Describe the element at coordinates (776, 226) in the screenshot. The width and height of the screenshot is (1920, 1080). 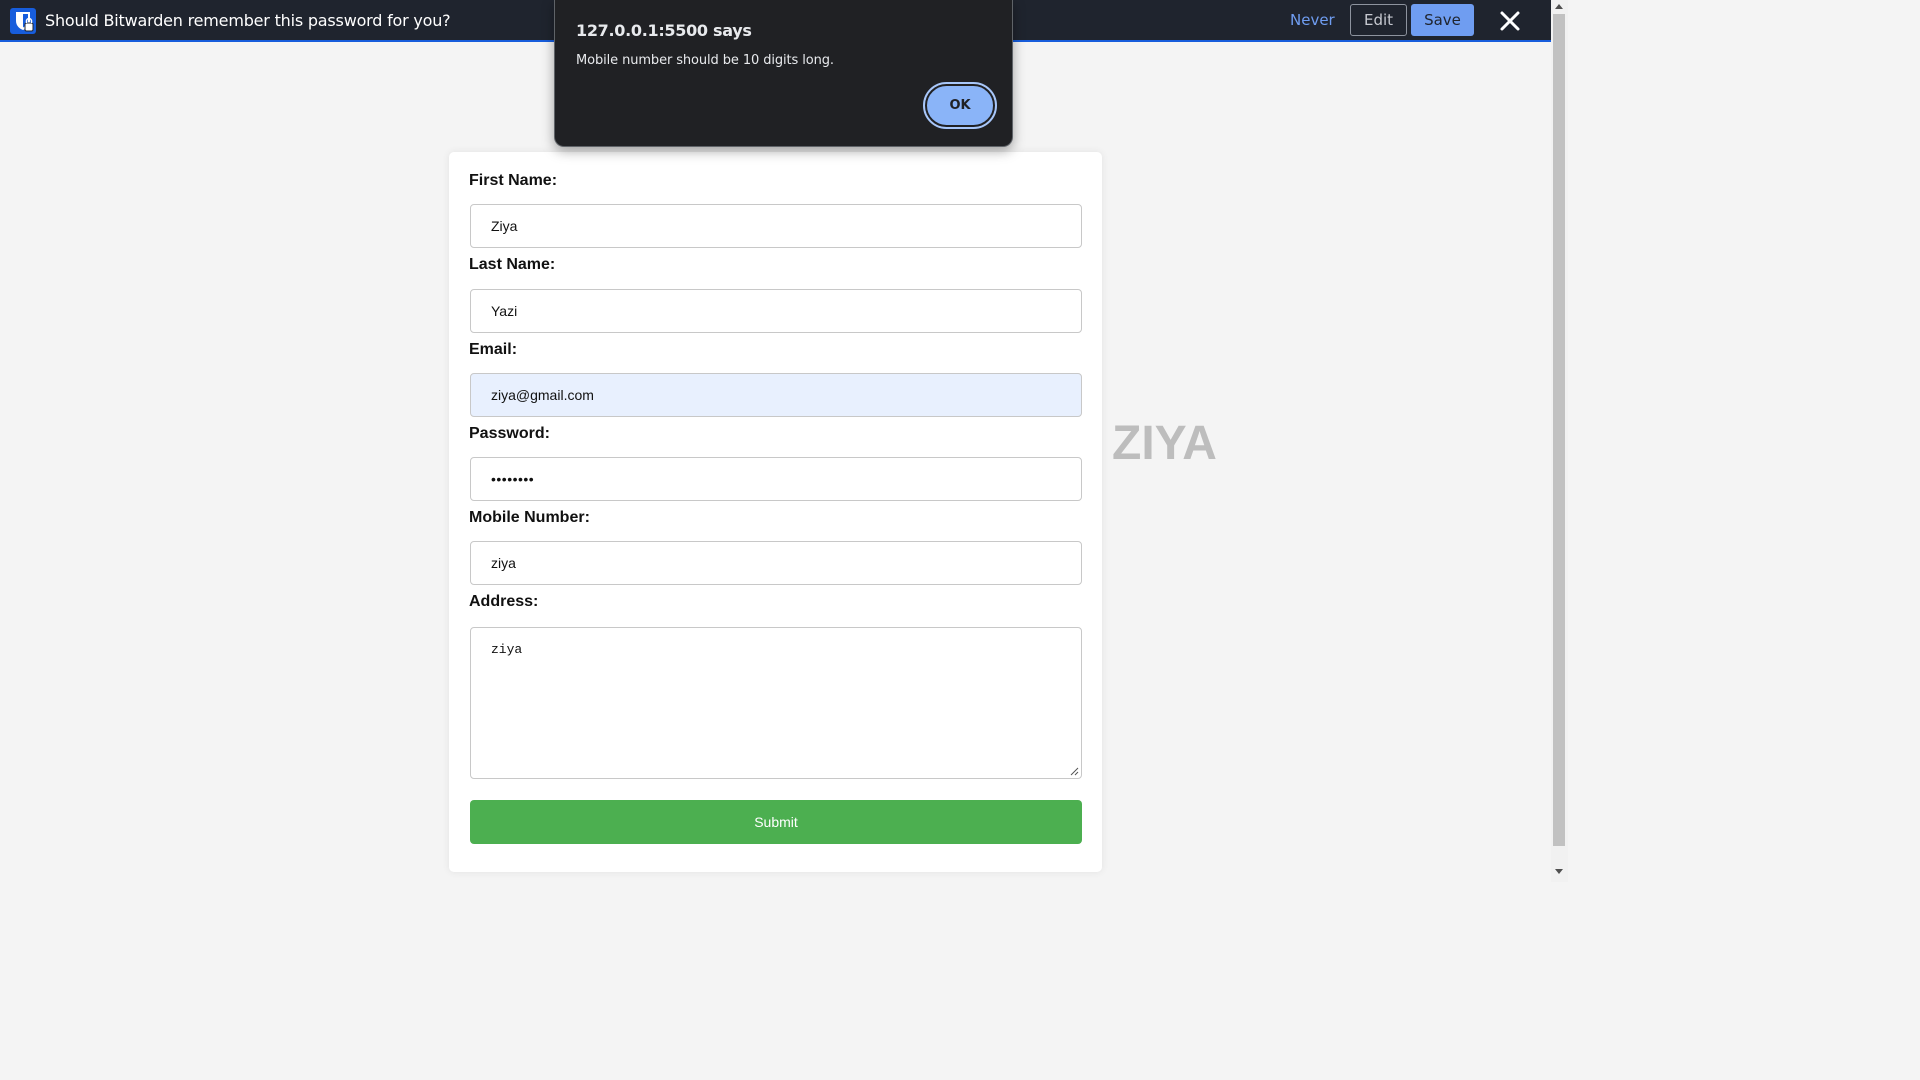
I see `first-name-input: Ziya` at that location.